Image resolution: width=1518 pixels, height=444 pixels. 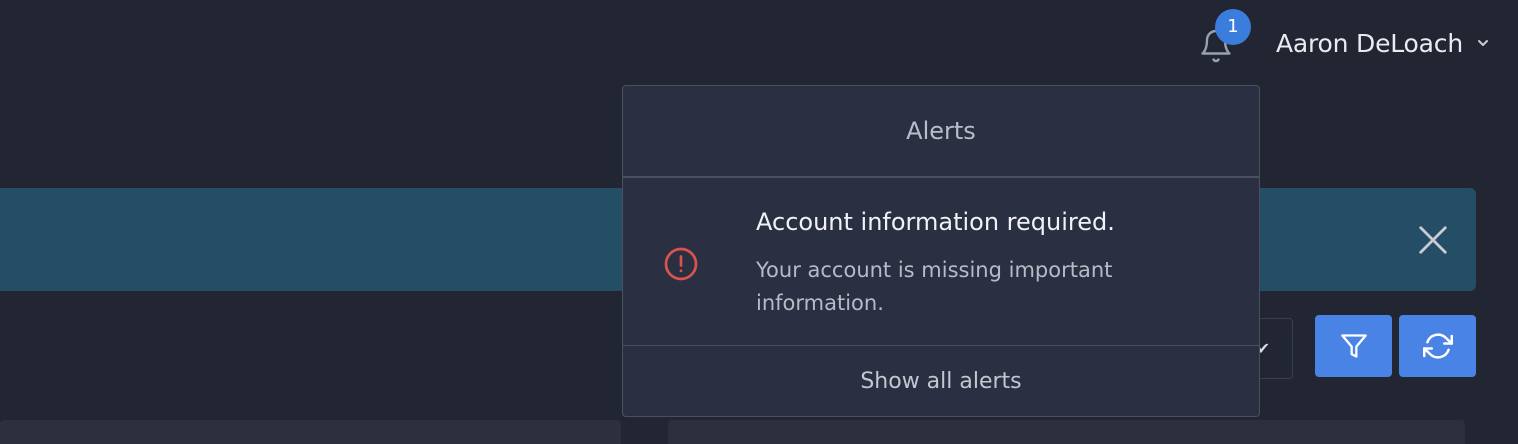 I want to click on banner-close-button, so click(x=1433, y=240).